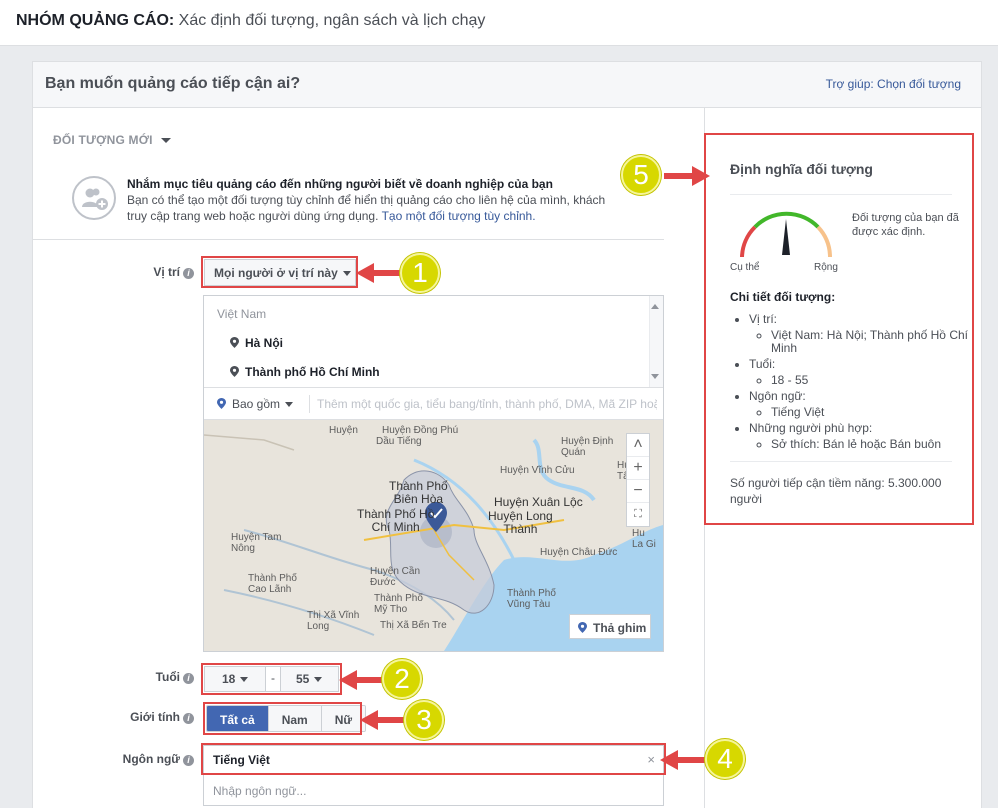 This screenshot has width=998, height=808. Describe the element at coordinates (396, 520) in the screenshot. I see `map-label: Thành Phố Hồ Chí Minh` at that location.